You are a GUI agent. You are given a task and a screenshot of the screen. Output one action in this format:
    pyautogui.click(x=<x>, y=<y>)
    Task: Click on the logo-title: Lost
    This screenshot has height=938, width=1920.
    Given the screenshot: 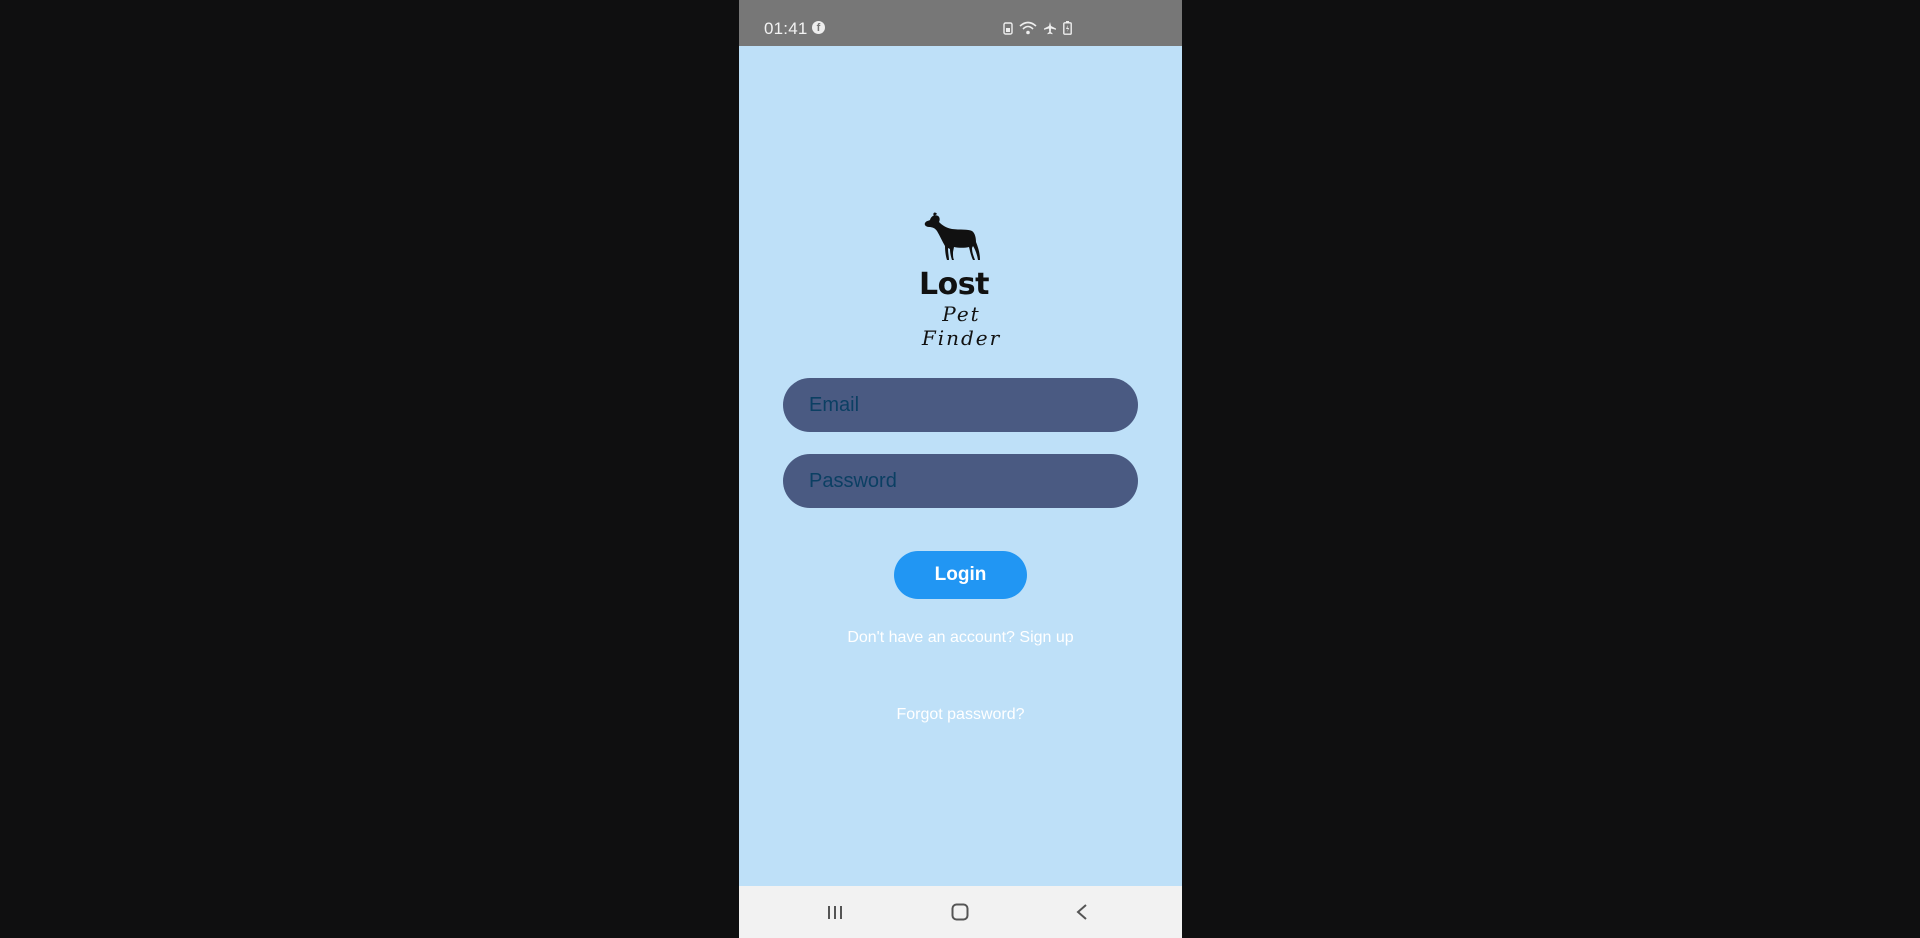 What is the action you would take?
    pyautogui.click(x=954, y=284)
    